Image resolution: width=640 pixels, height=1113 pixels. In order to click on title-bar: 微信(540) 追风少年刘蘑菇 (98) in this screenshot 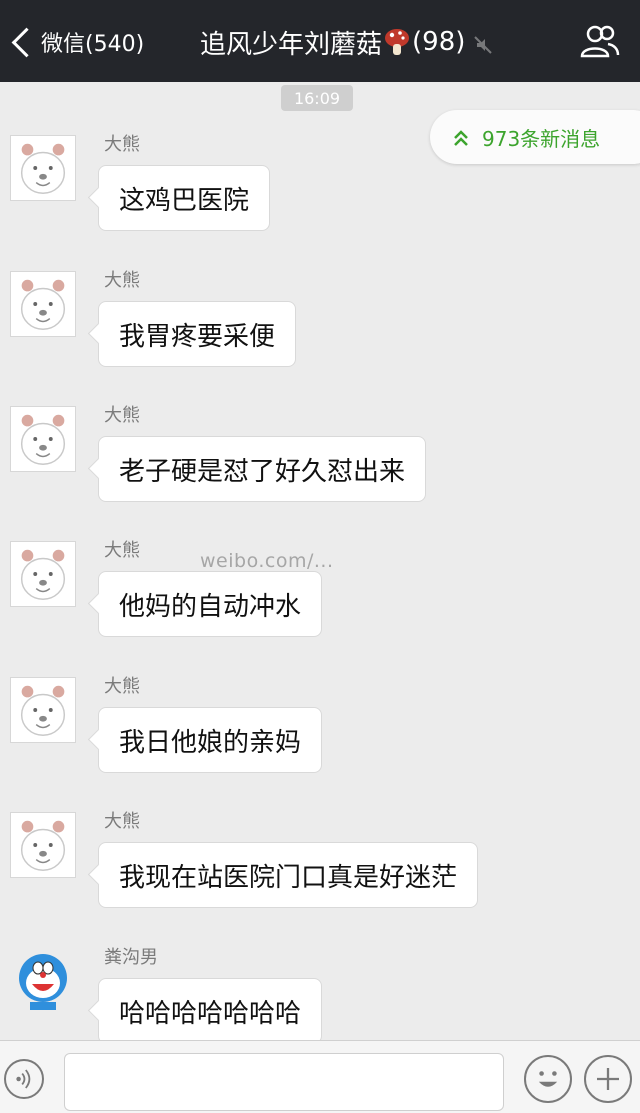, I will do `click(320, 41)`.